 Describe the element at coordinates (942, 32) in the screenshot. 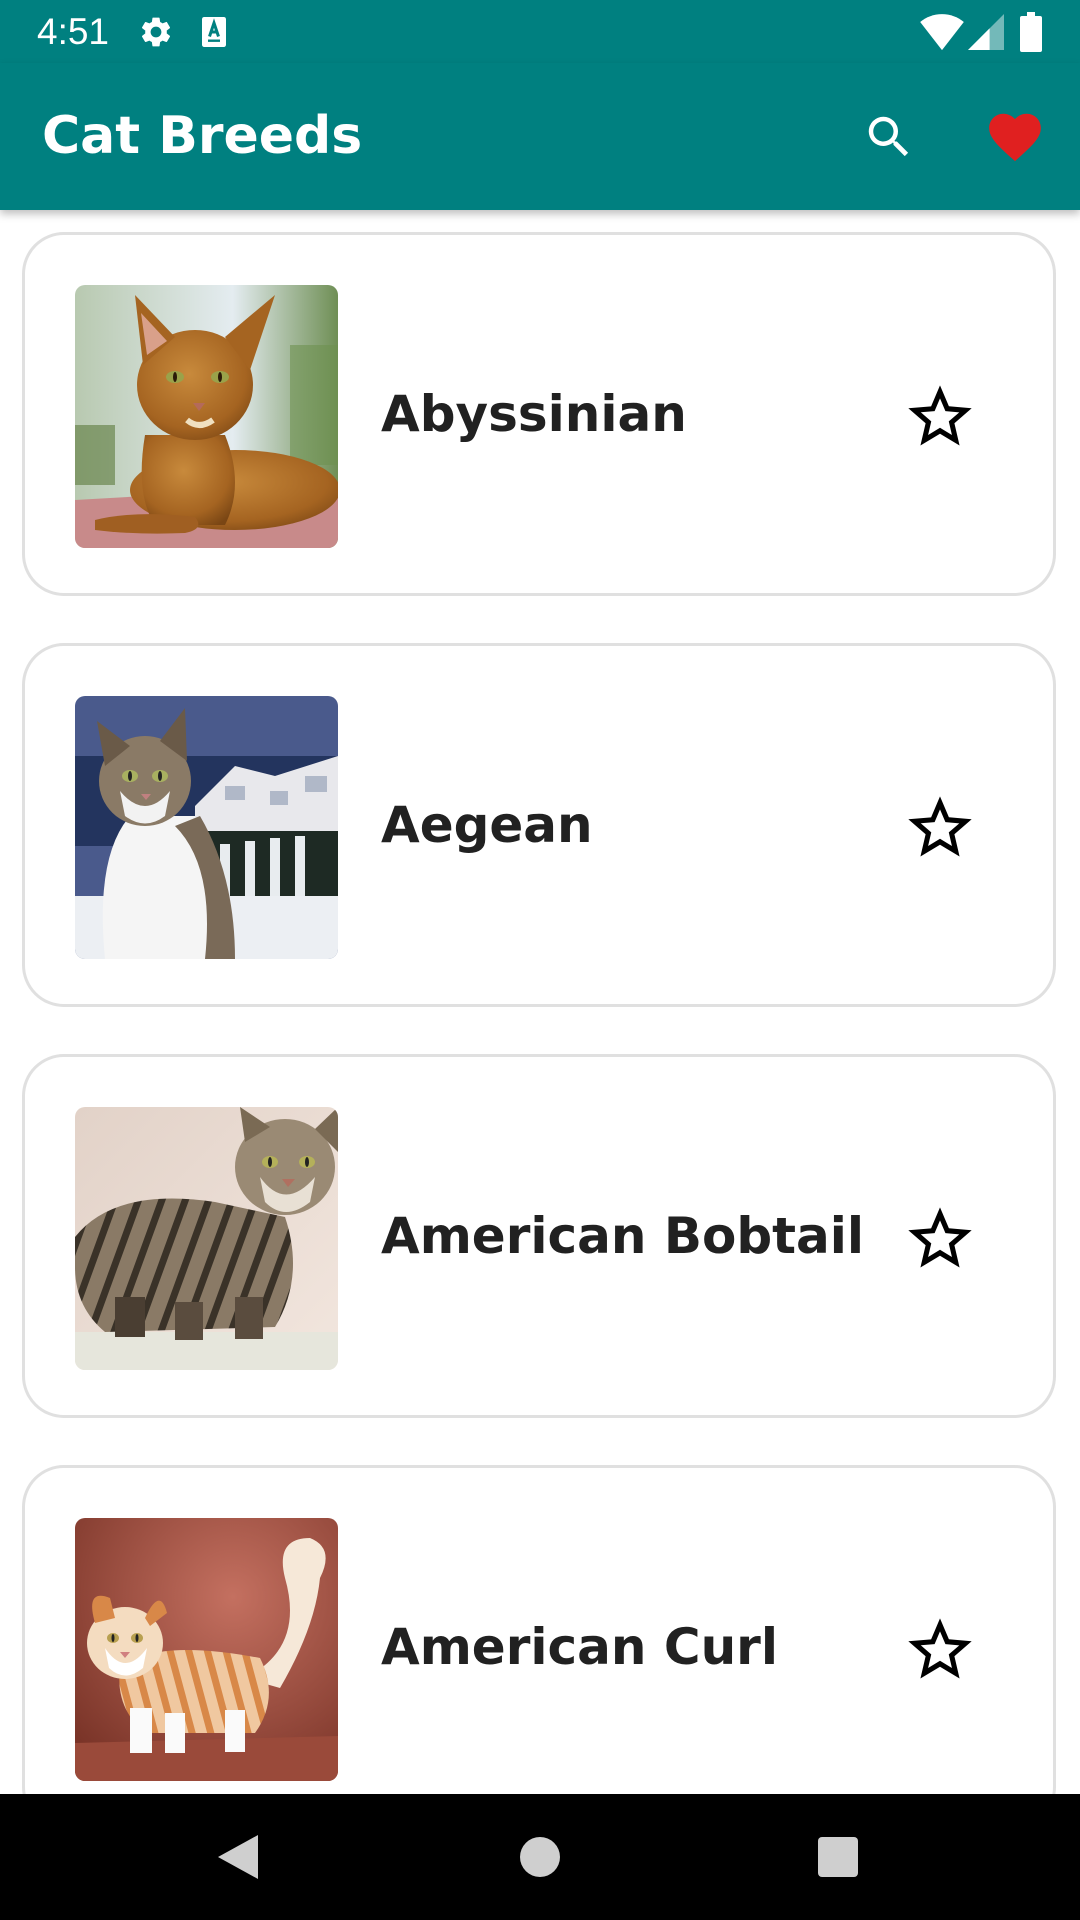

I see `wifi-icon` at that location.